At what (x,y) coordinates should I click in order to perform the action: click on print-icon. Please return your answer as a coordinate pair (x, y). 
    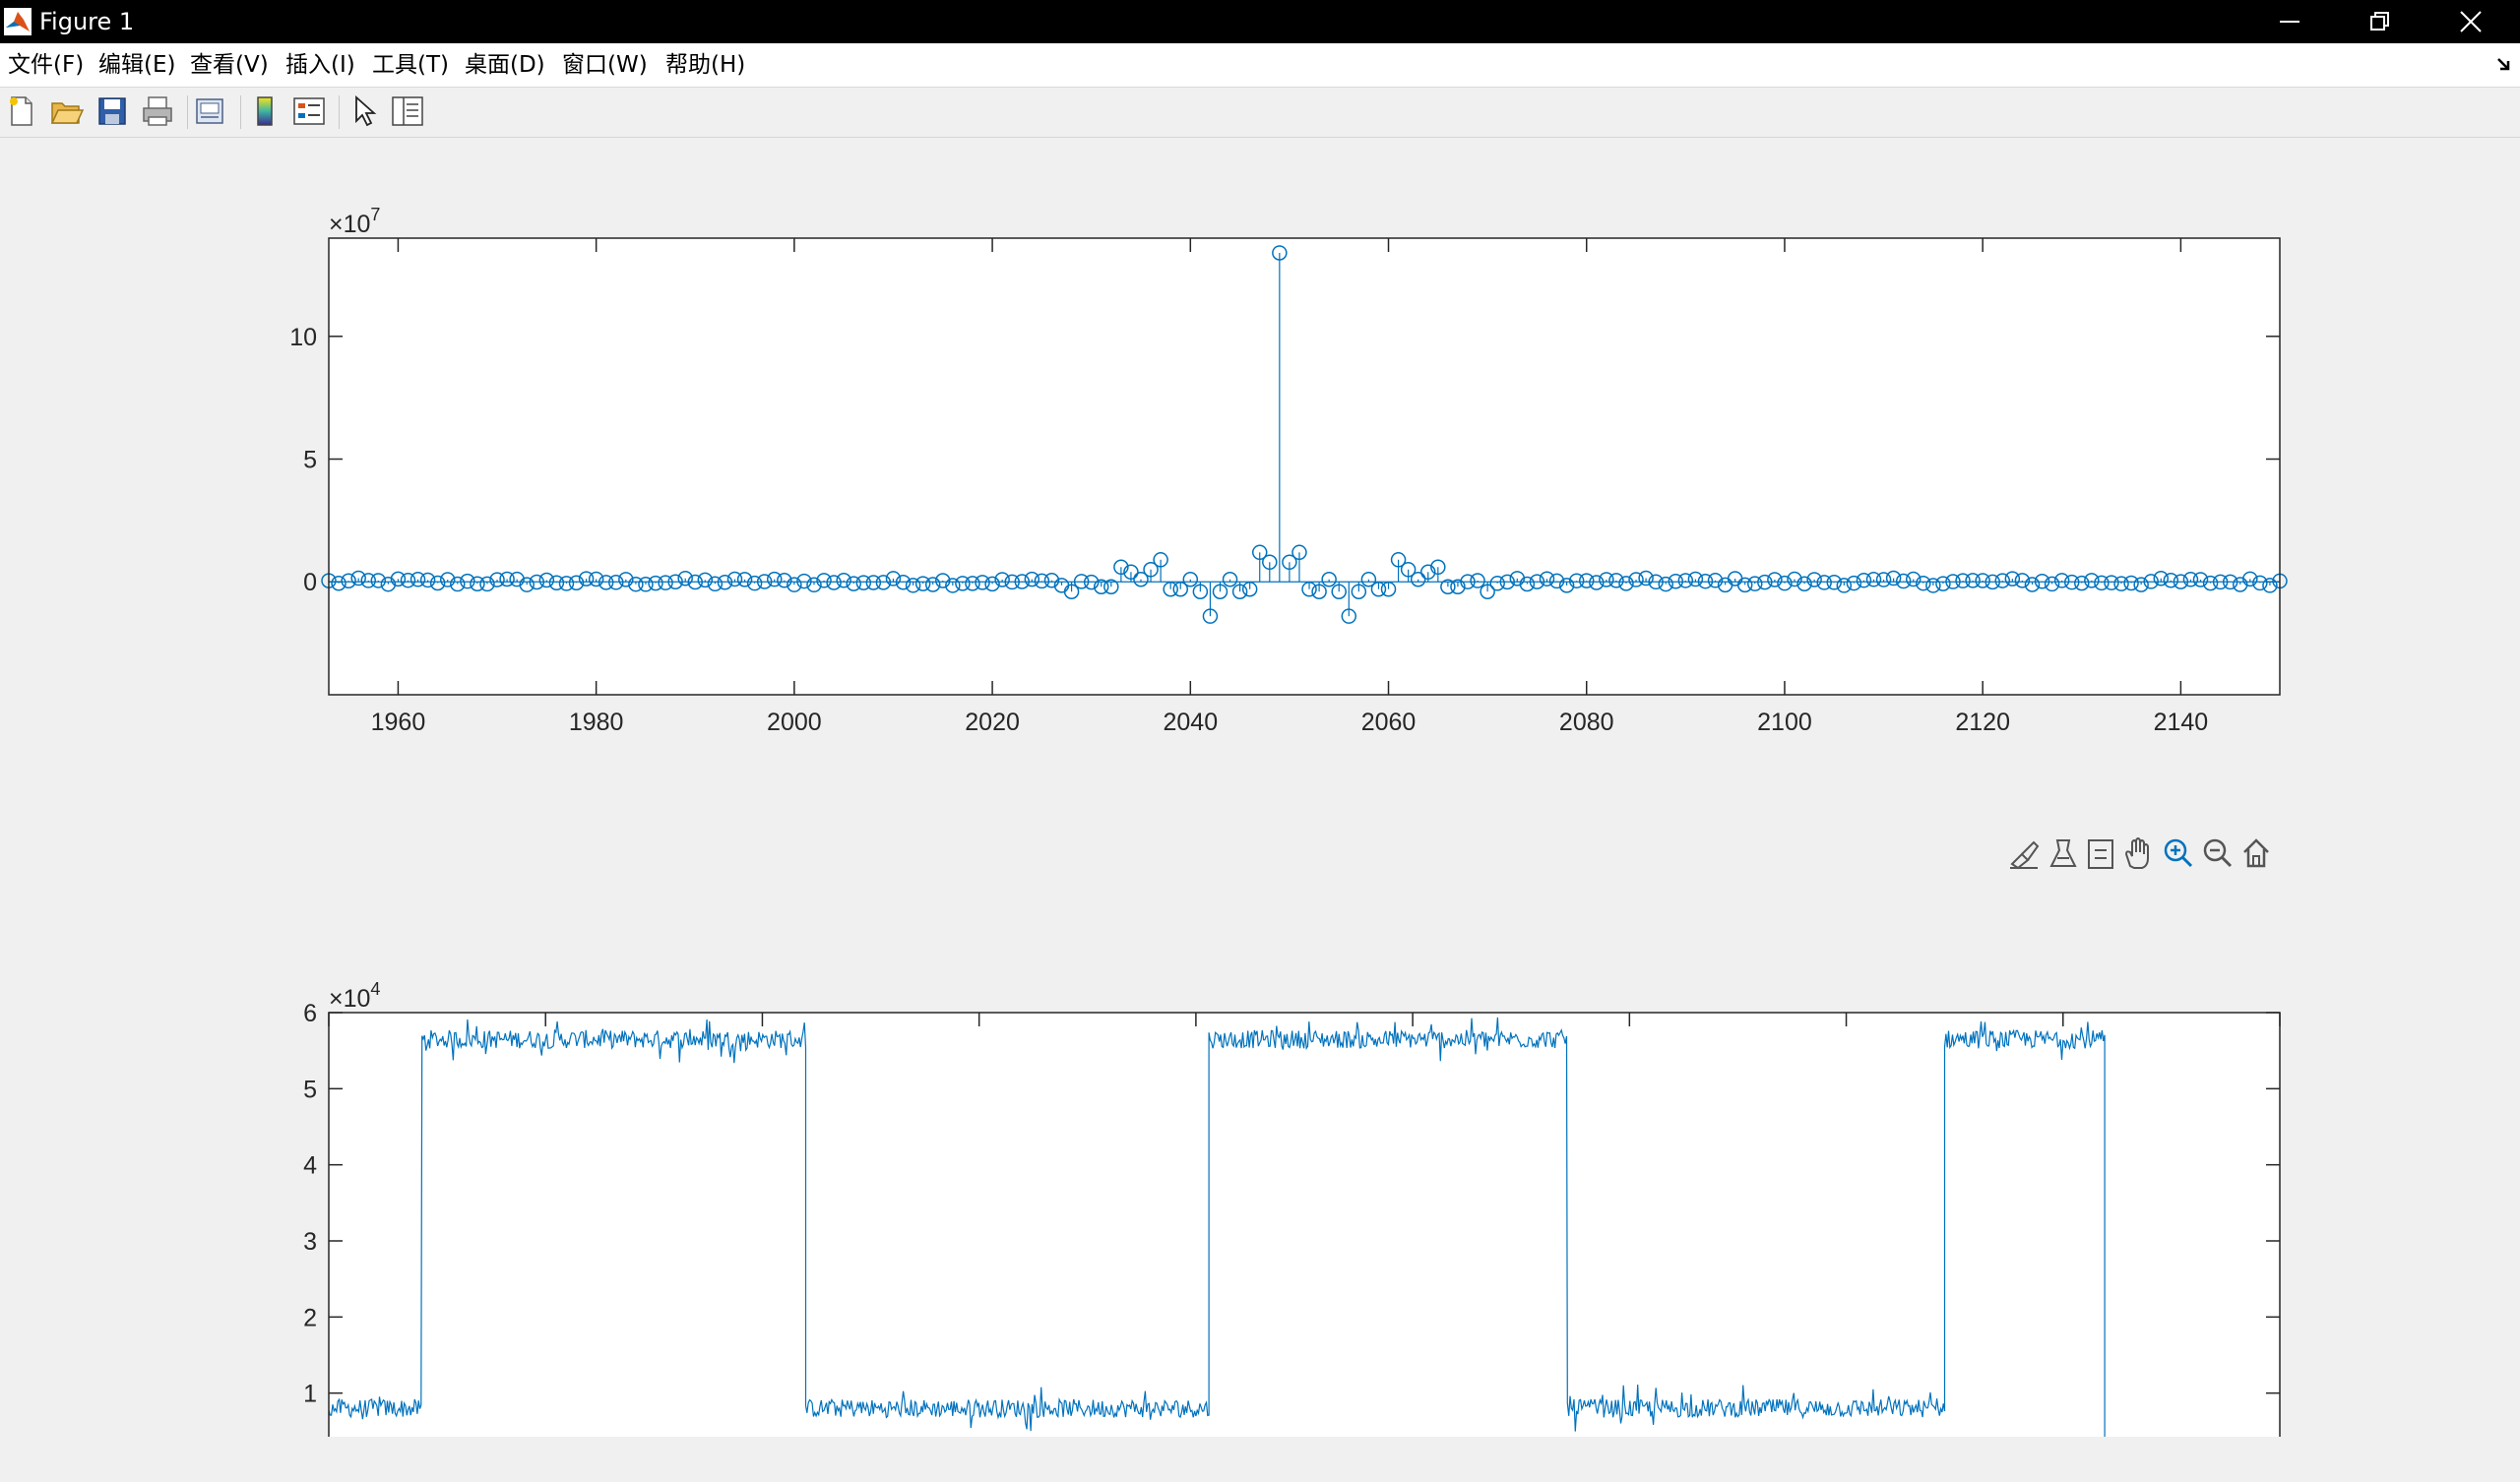
    Looking at the image, I should click on (157, 111).